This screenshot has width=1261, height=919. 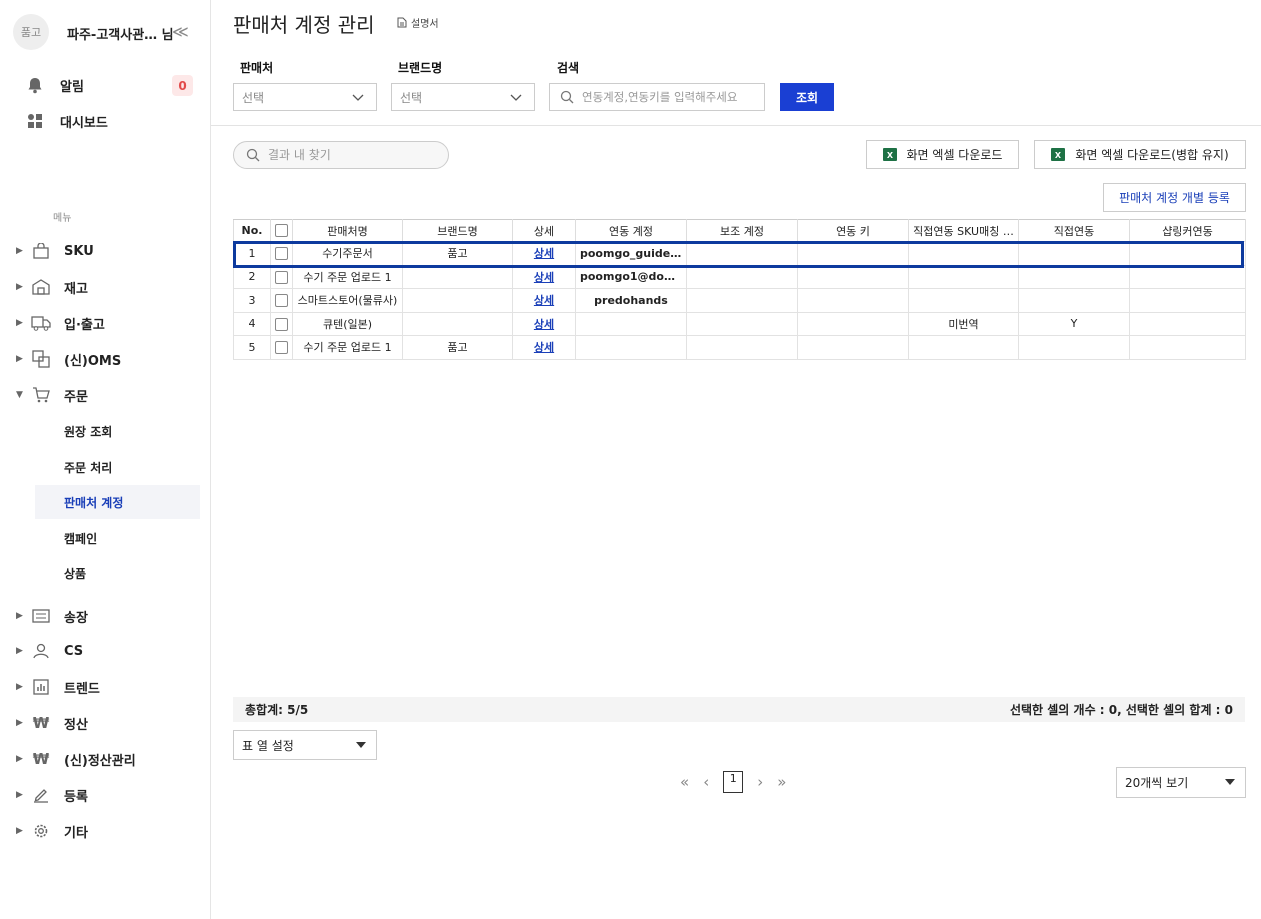 I want to click on column-settings-select: 표 열 설정, so click(x=305, y=745).